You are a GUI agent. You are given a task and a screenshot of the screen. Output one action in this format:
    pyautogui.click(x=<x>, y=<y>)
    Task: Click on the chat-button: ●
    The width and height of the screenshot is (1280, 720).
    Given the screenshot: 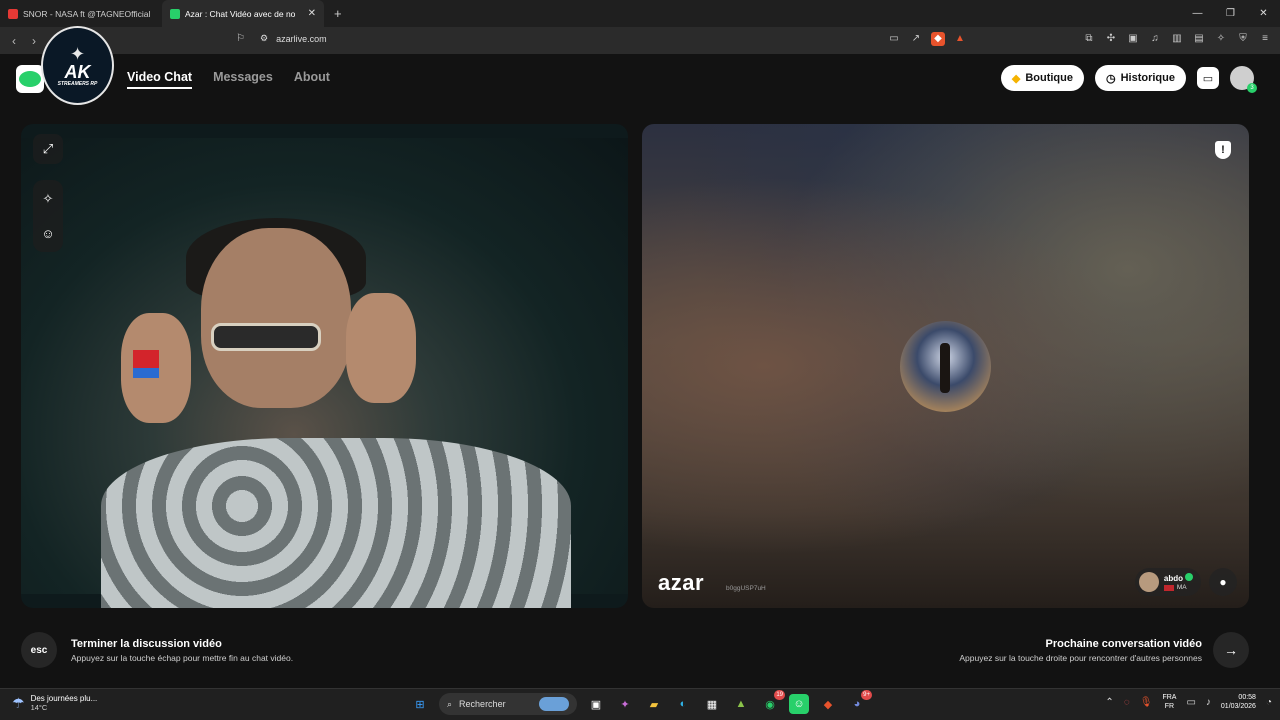 What is the action you would take?
    pyautogui.click(x=1223, y=582)
    